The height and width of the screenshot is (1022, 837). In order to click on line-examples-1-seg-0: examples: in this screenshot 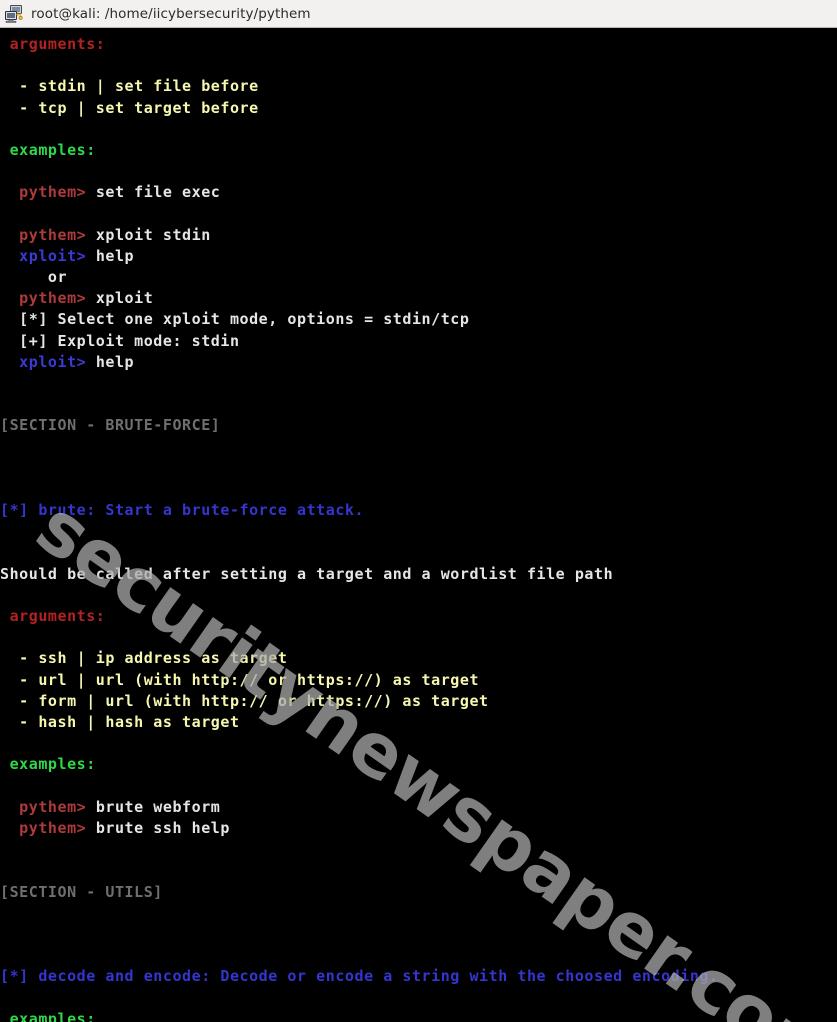, I will do `click(48, 149)`.